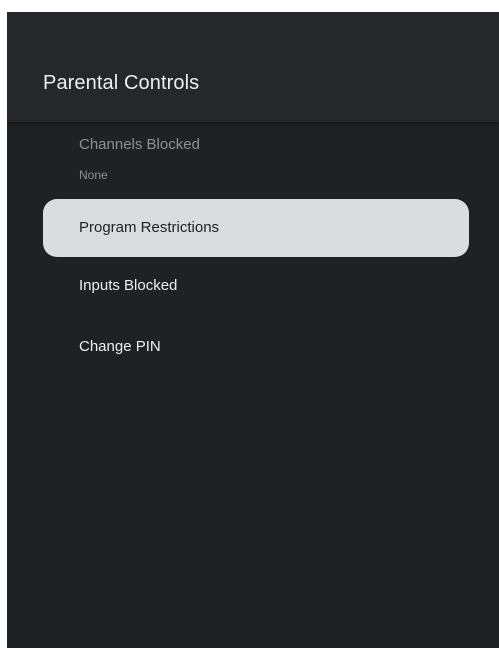 This screenshot has height=648, width=499. What do you see at coordinates (93, 175) in the screenshot?
I see `channels-blocked-value: None` at bounding box center [93, 175].